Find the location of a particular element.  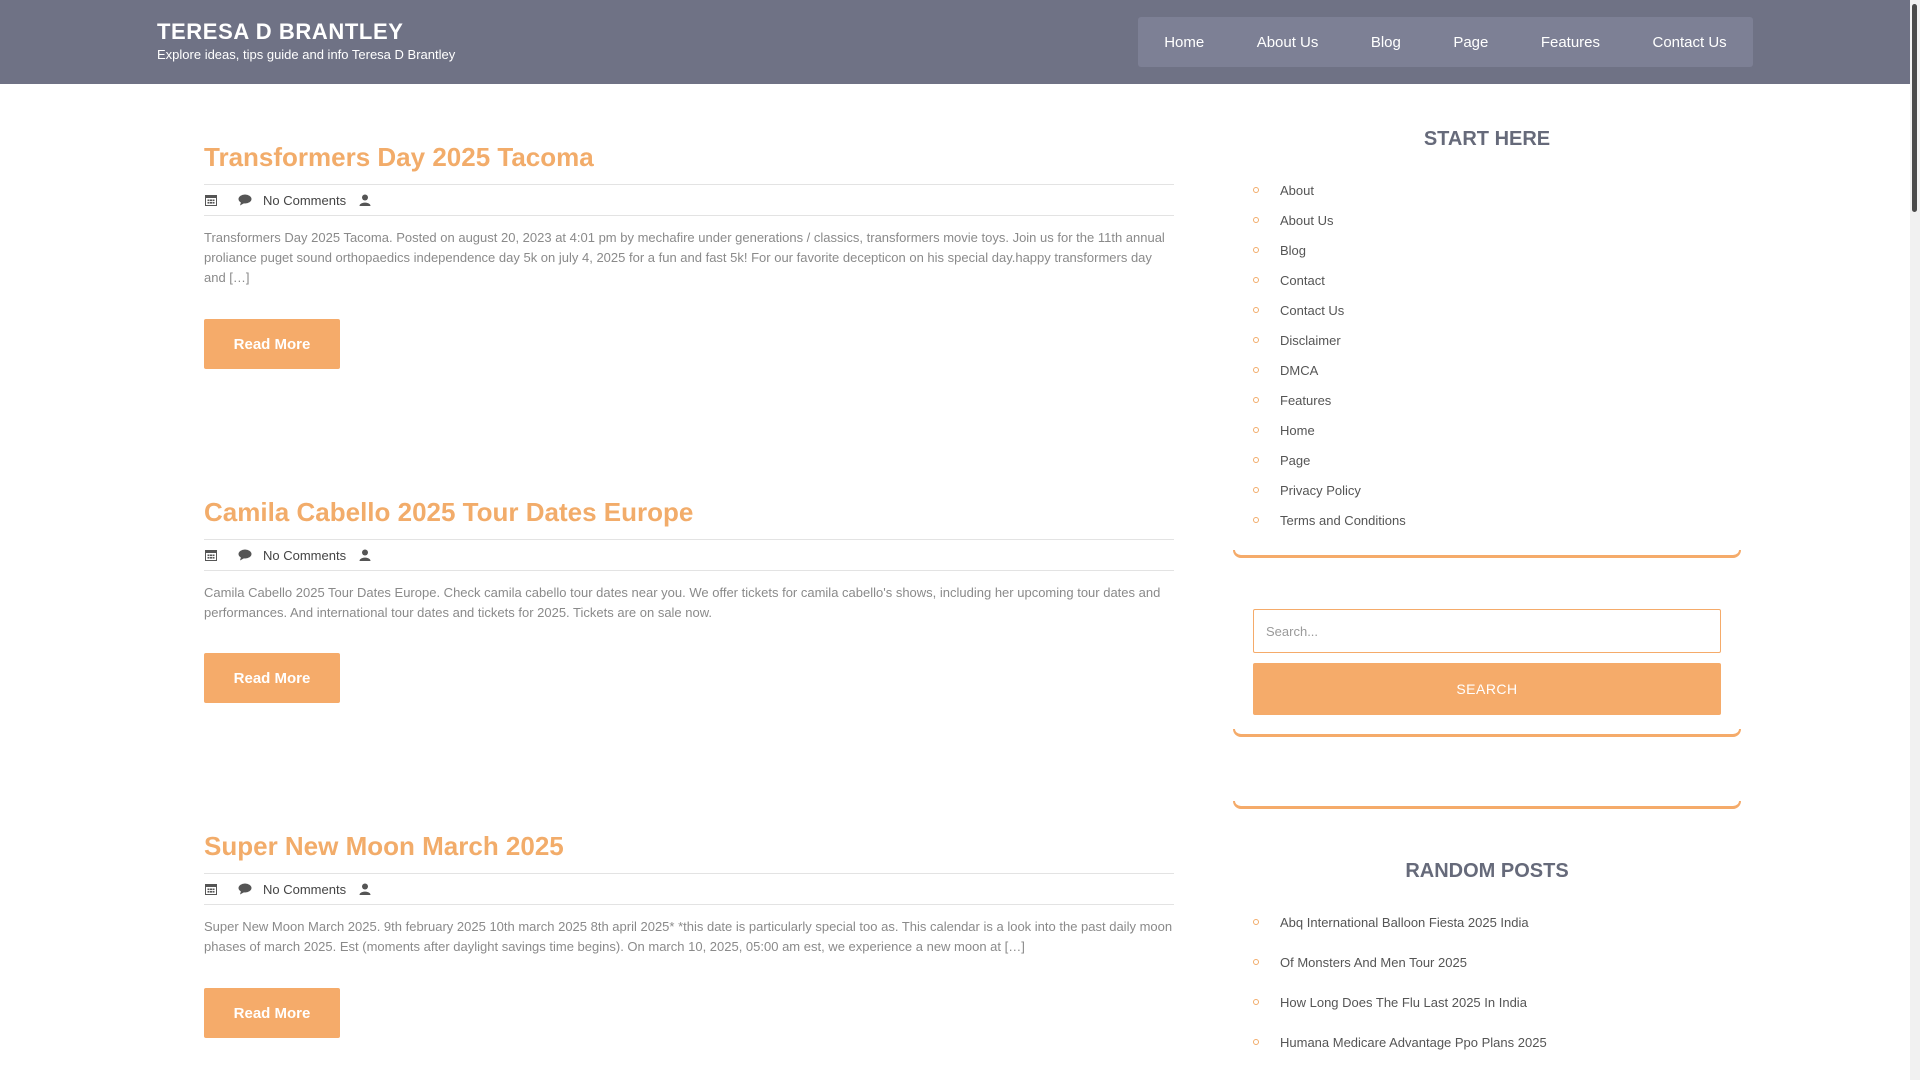

list-item: Contact Us is located at coordinates (1488, 310).